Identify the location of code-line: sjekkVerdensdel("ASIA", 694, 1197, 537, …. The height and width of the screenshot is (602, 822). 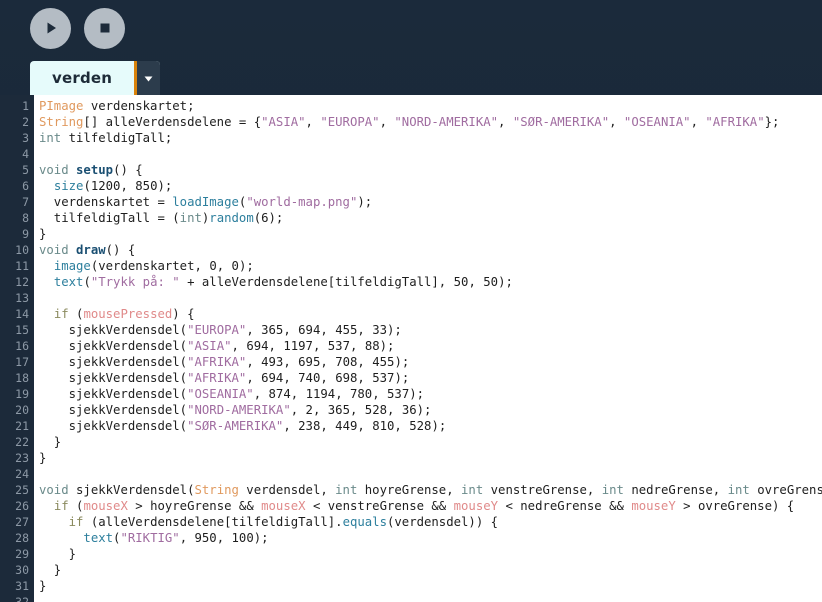
(430, 346).